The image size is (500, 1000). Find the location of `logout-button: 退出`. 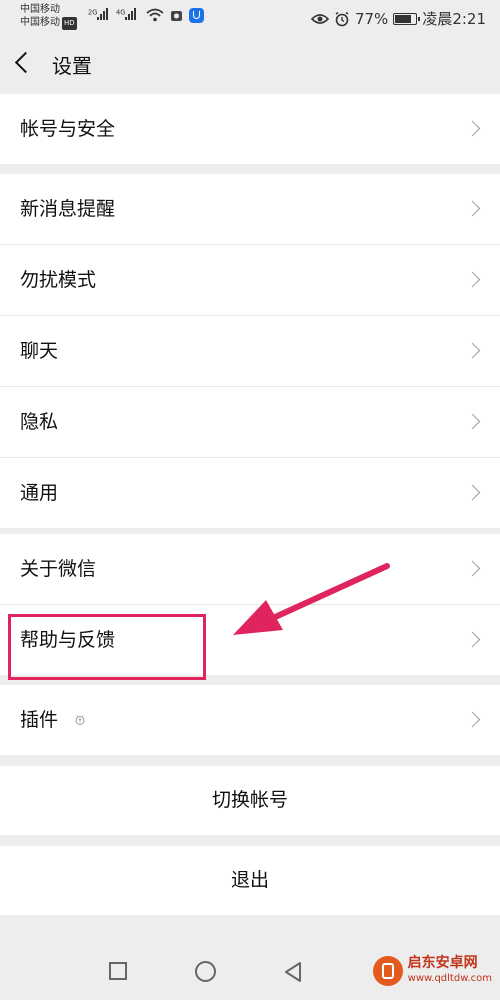

logout-button: 退出 is located at coordinates (250, 880).